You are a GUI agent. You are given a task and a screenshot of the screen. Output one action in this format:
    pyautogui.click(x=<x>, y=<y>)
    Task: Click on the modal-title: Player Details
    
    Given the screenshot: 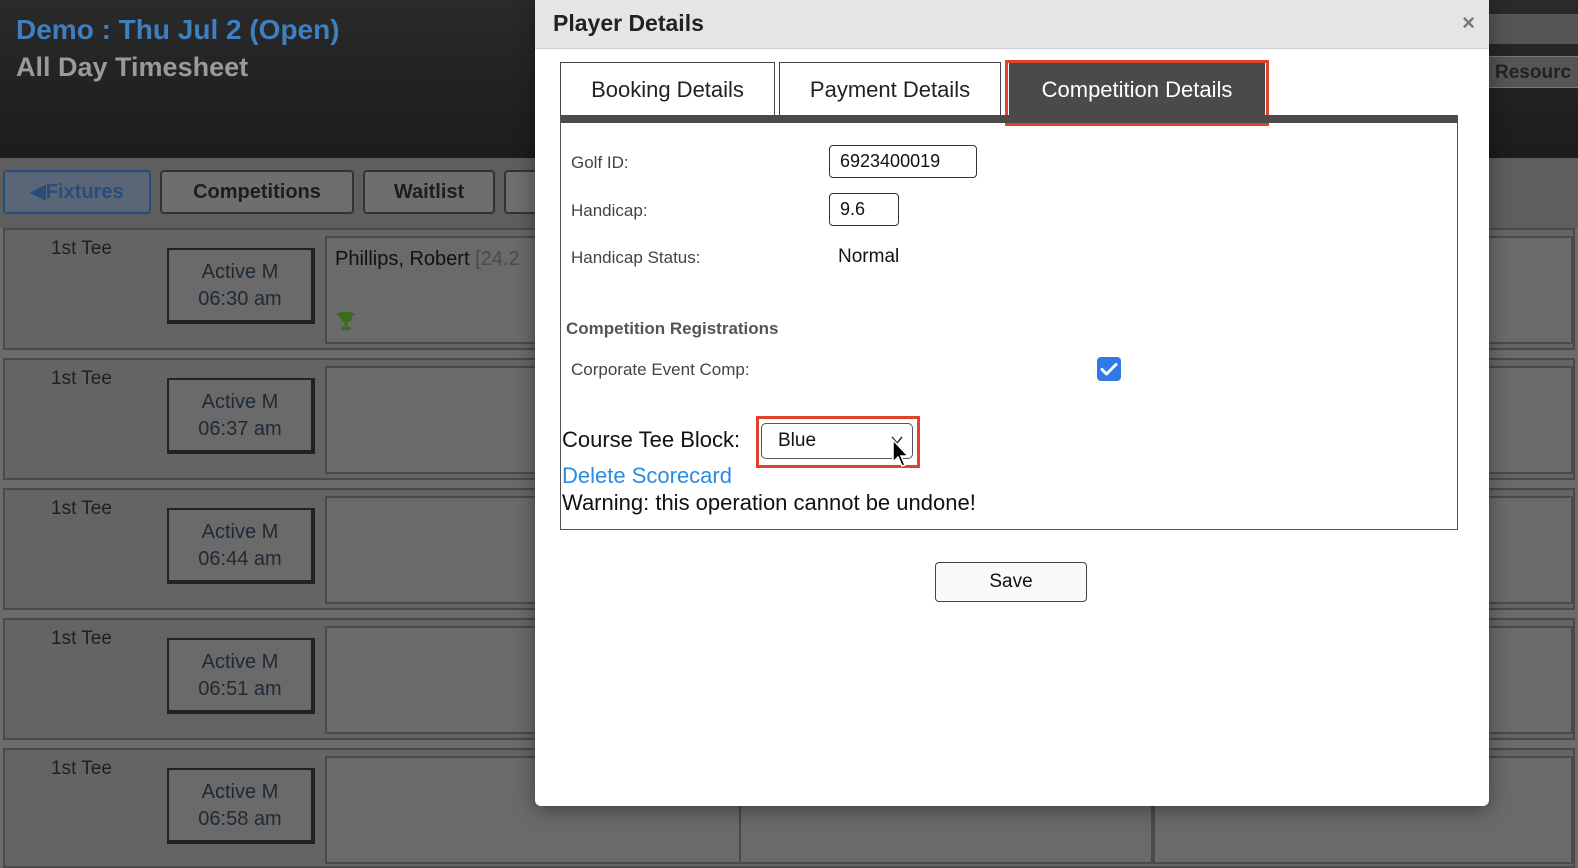 What is the action you would take?
    pyautogui.click(x=628, y=23)
    